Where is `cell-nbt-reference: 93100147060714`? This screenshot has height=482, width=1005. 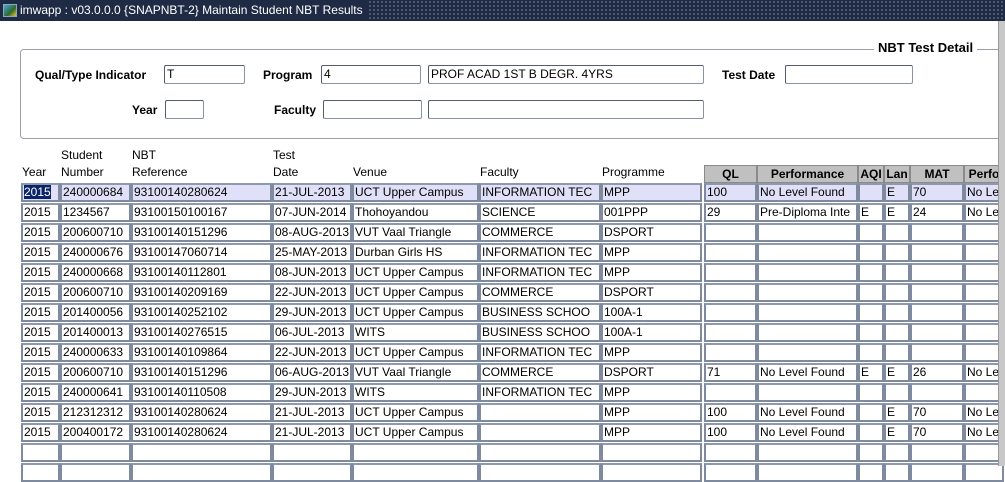
cell-nbt-reference: 93100147060714 is located at coordinates (201, 252).